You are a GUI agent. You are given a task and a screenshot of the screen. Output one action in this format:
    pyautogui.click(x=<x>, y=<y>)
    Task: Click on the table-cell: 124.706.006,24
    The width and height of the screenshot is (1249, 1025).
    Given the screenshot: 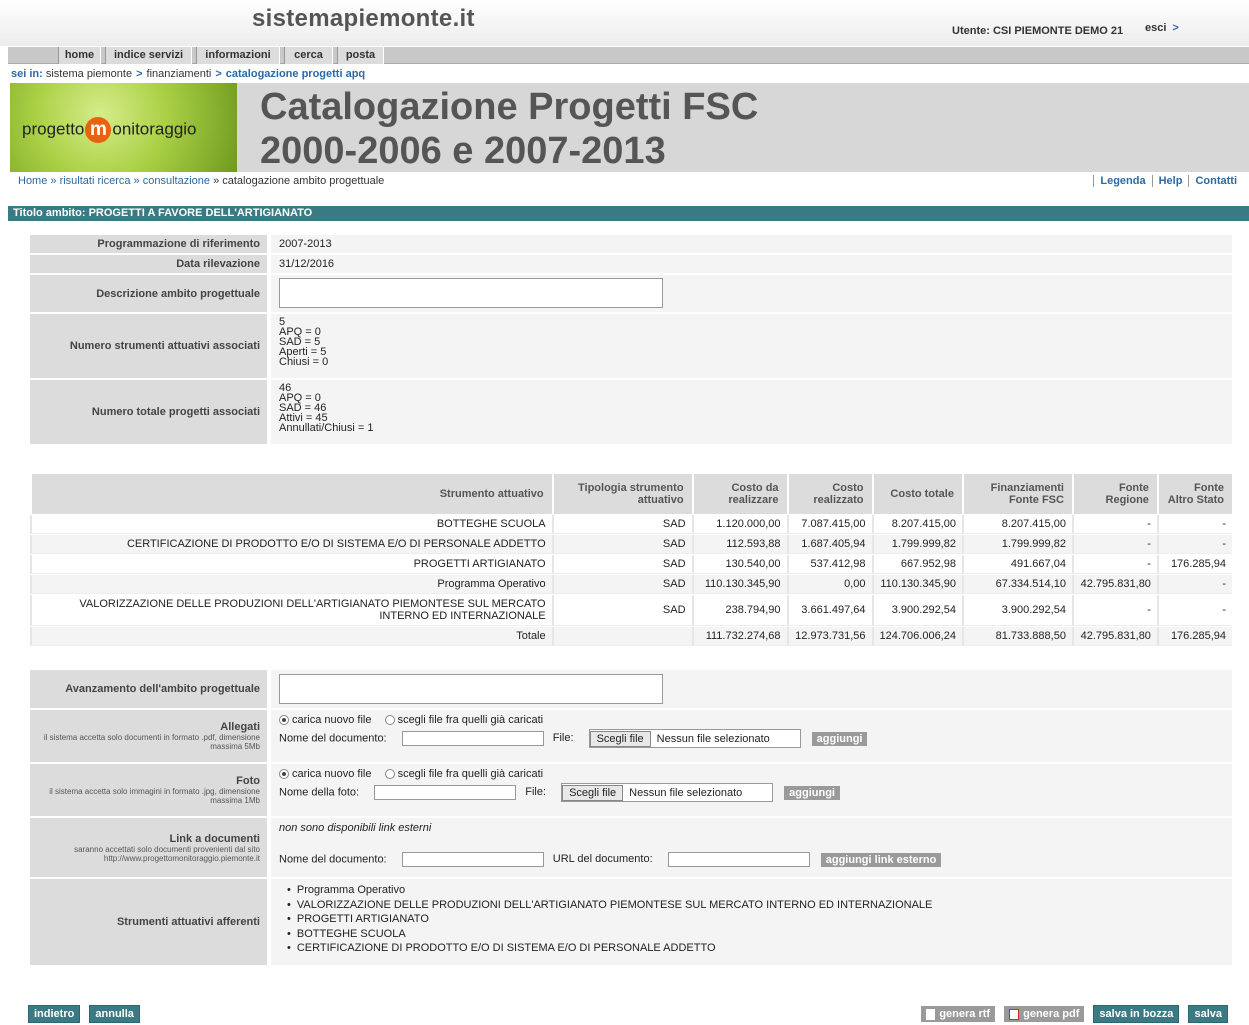 What is the action you would take?
    pyautogui.click(x=916, y=636)
    